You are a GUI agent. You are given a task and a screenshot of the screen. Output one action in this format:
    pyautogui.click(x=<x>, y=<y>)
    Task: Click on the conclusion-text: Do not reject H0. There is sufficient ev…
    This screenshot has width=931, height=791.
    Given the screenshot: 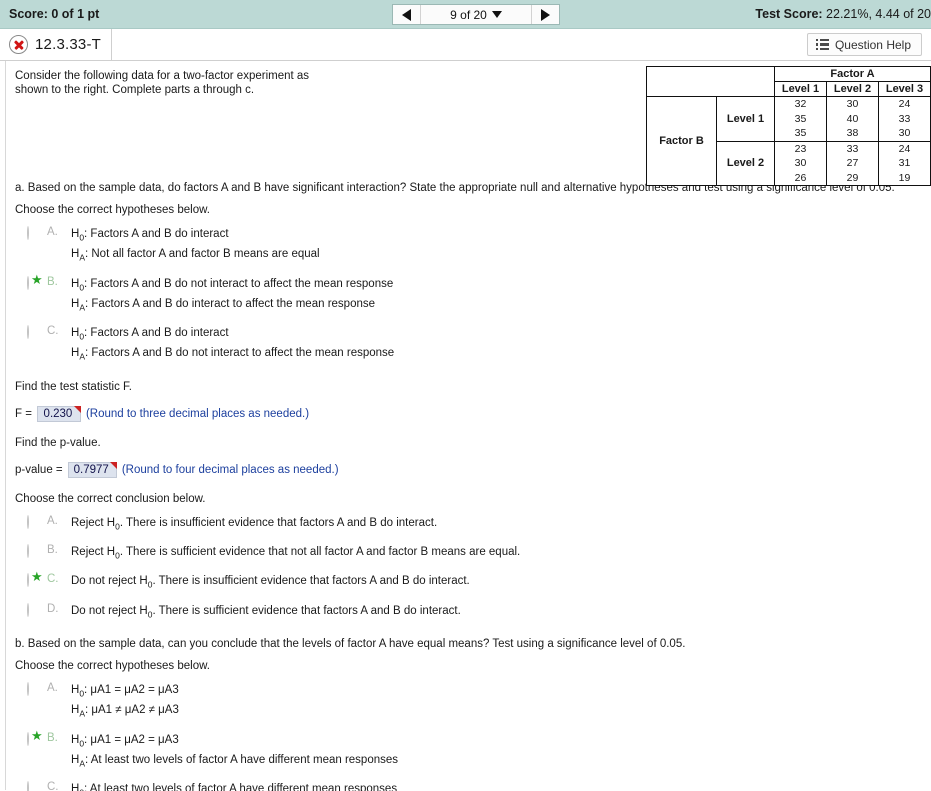 What is the action you would take?
    pyautogui.click(x=266, y=611)
    